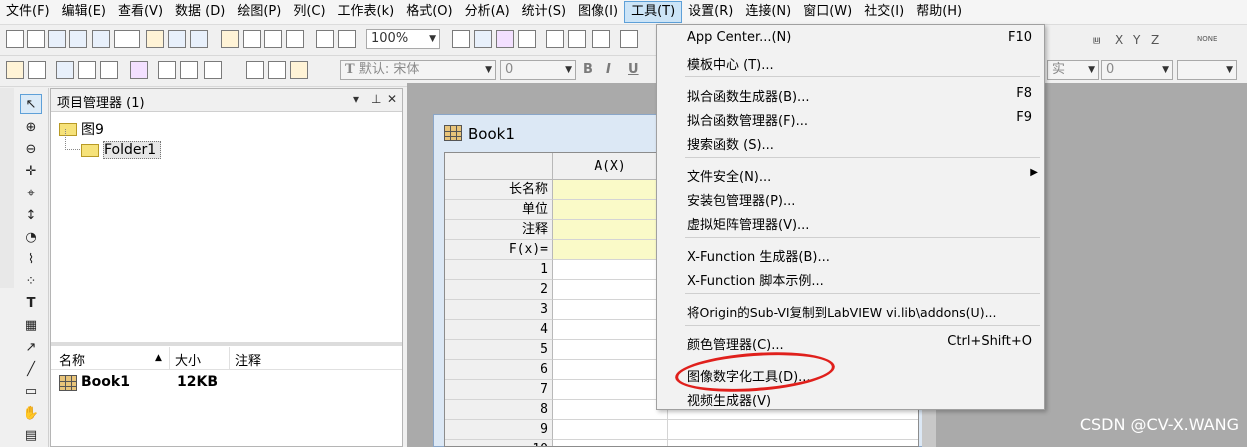  Describe the element at coordinates (356, 99) in the screenshot. I see `panel-menu-icon: ▾` at that location.